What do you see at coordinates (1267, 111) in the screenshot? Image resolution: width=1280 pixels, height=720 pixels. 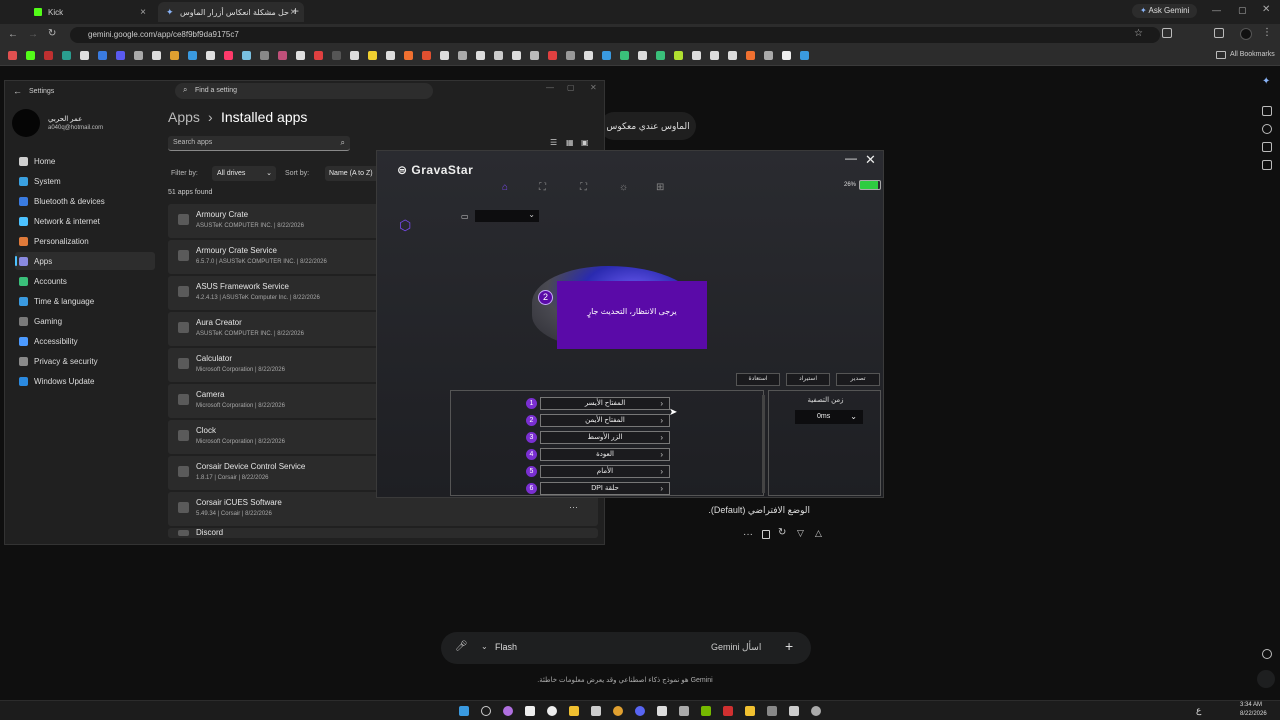 I see `new-chat-icon` at bounding box center [1267, 111].